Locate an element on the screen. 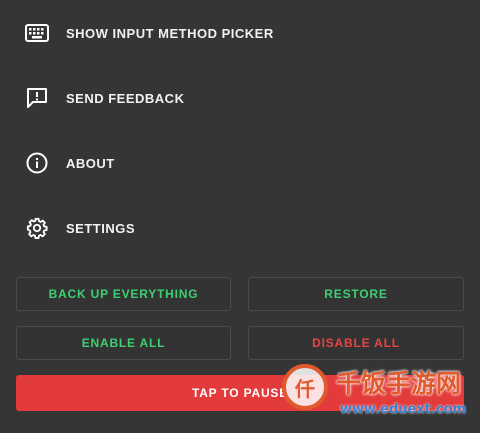  menu-item-about: ABOUT is located at coordinates (240, 163).